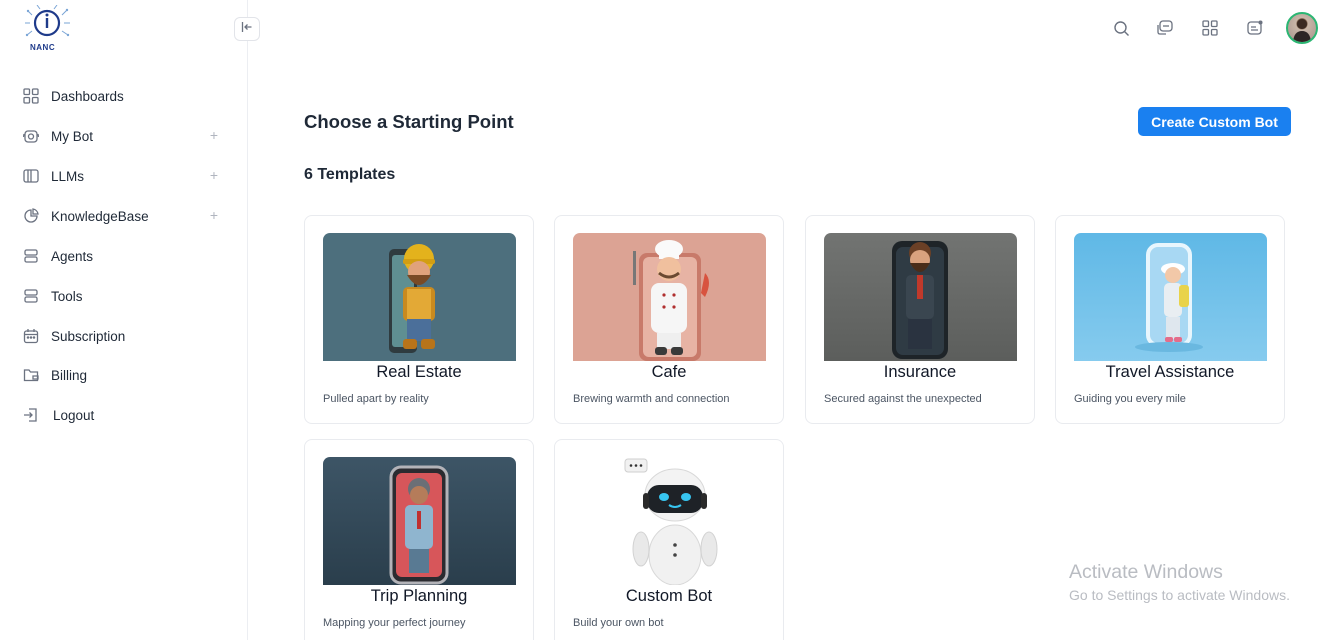 The image size is (1334, 640). What do you see at coordinates (419, 596) in the screenshot?
I see `template-card-title: Trip Planning` at bounding box center [419, 596].